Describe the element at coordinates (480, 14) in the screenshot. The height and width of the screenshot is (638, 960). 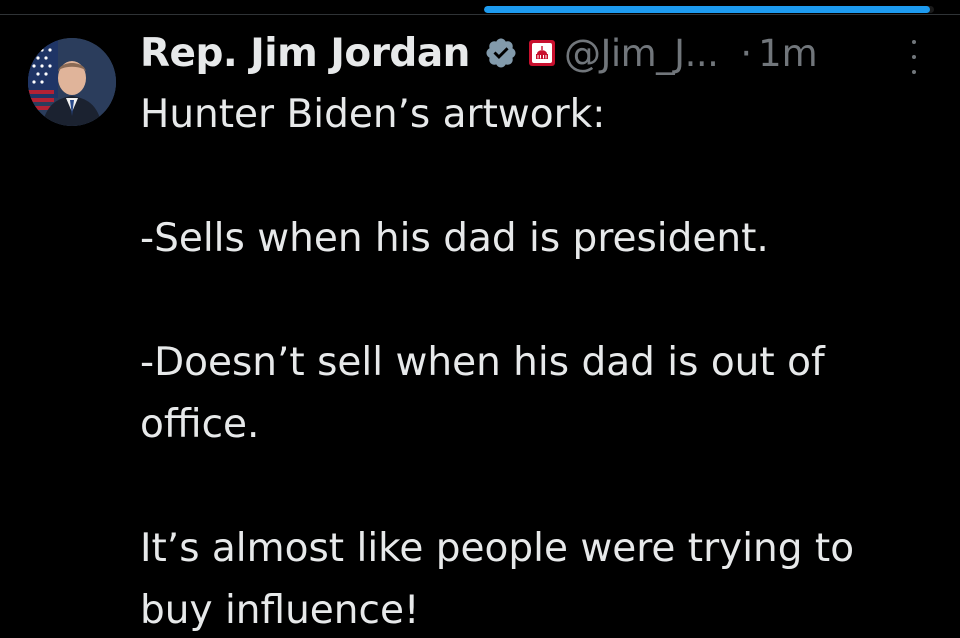
I see `top-divider` at that location.